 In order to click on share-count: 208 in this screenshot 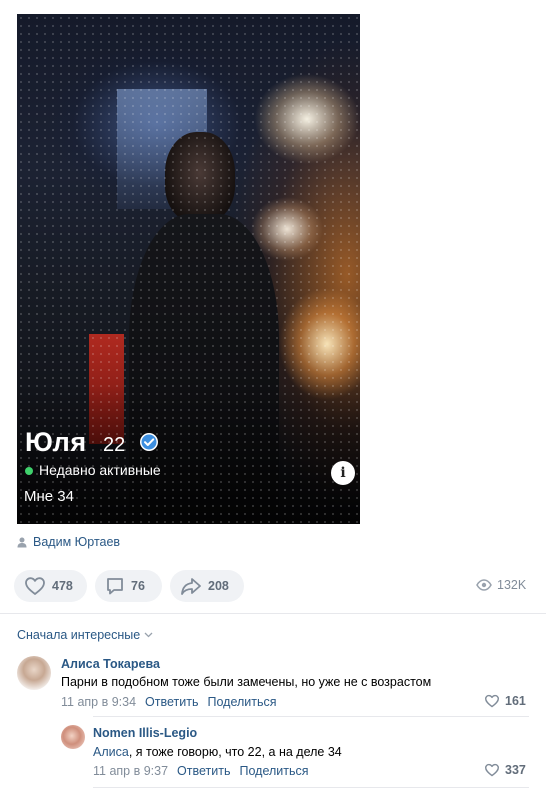, I will do `click(218, 586)`.